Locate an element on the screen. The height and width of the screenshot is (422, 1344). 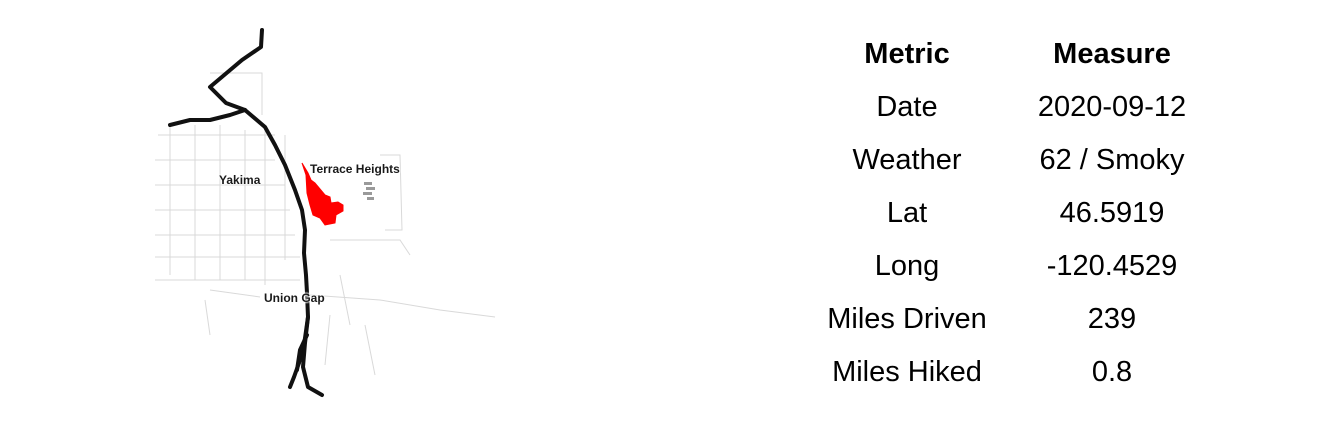
metric-cell: Long is located at coordinates (907, 266).